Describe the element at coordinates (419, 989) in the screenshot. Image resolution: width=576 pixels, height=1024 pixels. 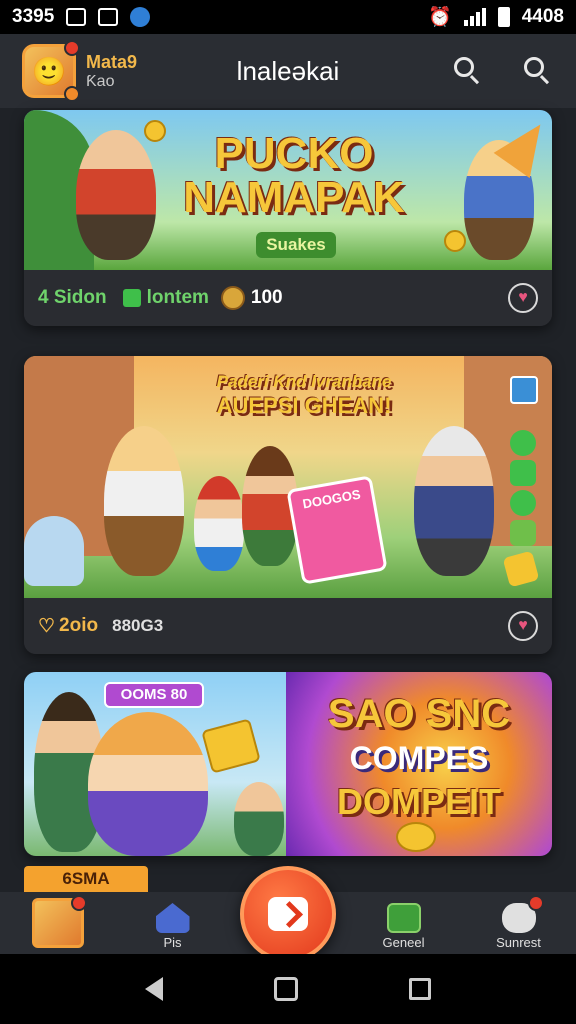
I see `recent-apps-icon` at that location.